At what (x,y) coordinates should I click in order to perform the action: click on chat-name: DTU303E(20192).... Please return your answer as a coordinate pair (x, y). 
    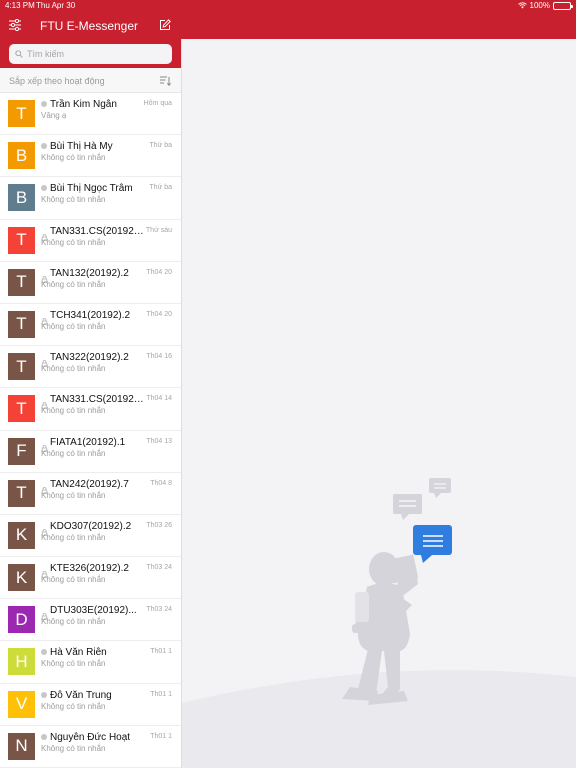
    Looking at the image, I should click on (93, 611).